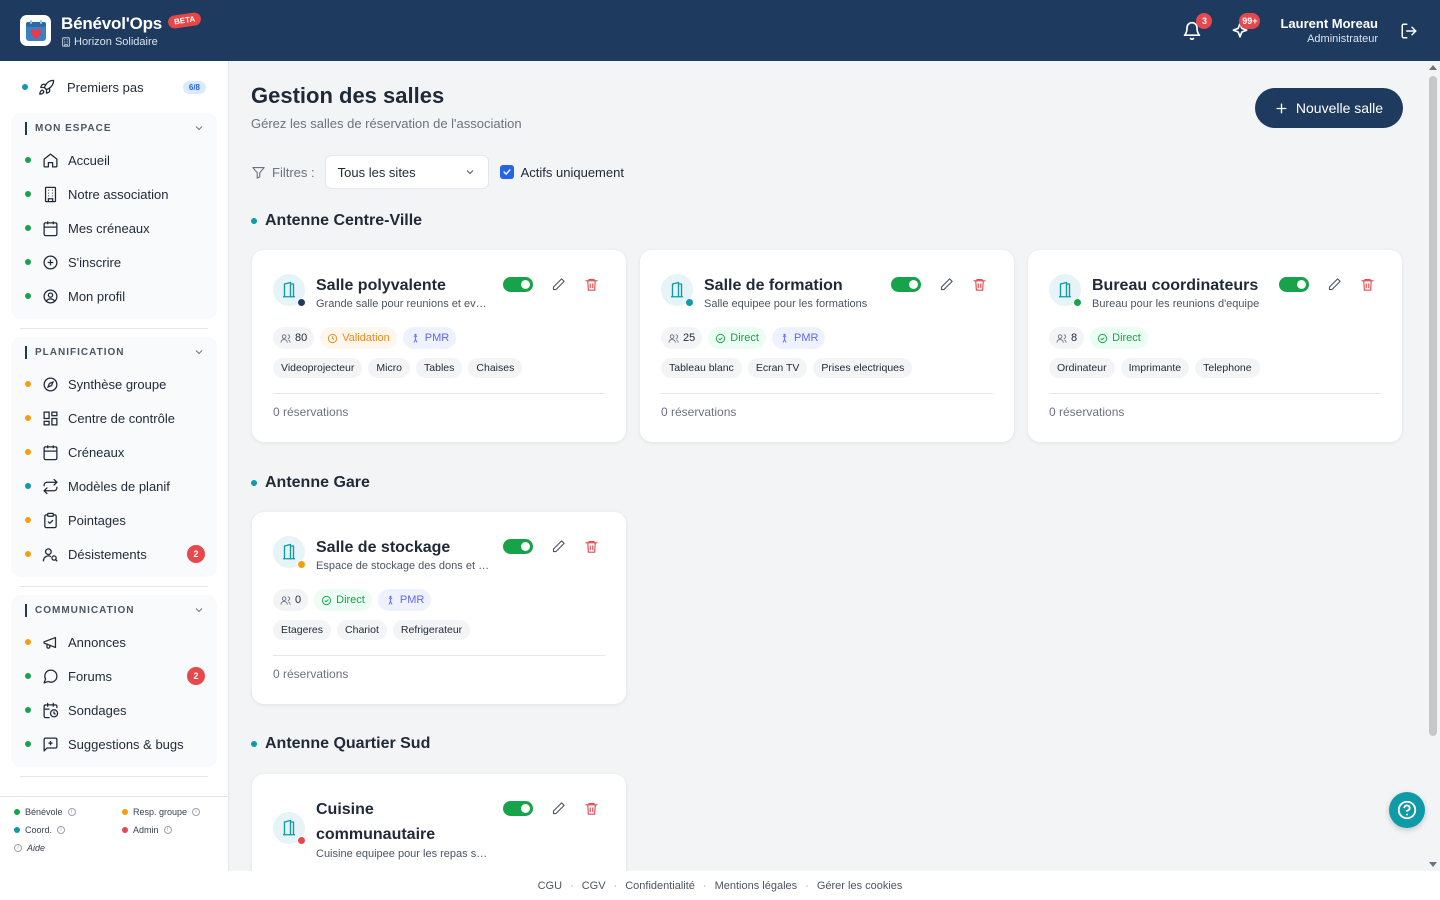 Image resolution: width=1440 pixels, height=900 pixels. Describe the element at coordinates (114, 486) in the screenshot. I see `sidebar-item-modeles-de-planif: Modèles de planif` at that location.